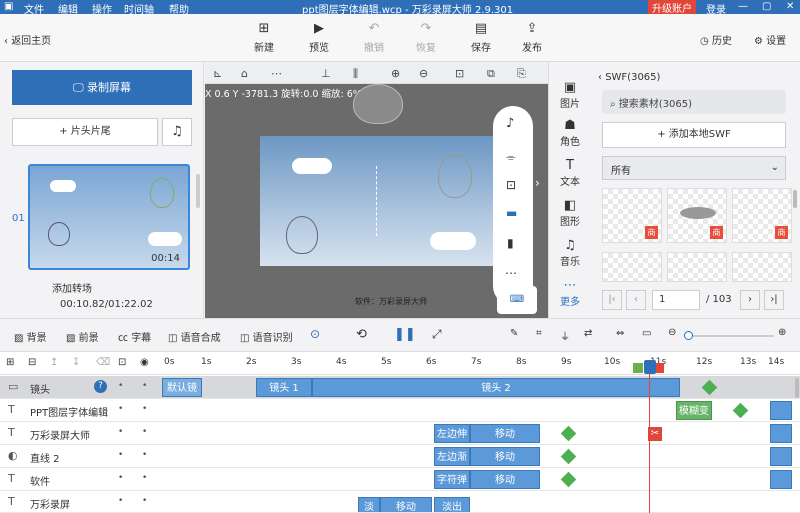  Describe the element at coordinates (537, 183) in the screenshot. I see `collapse-arrow-icon: ›` at that location.